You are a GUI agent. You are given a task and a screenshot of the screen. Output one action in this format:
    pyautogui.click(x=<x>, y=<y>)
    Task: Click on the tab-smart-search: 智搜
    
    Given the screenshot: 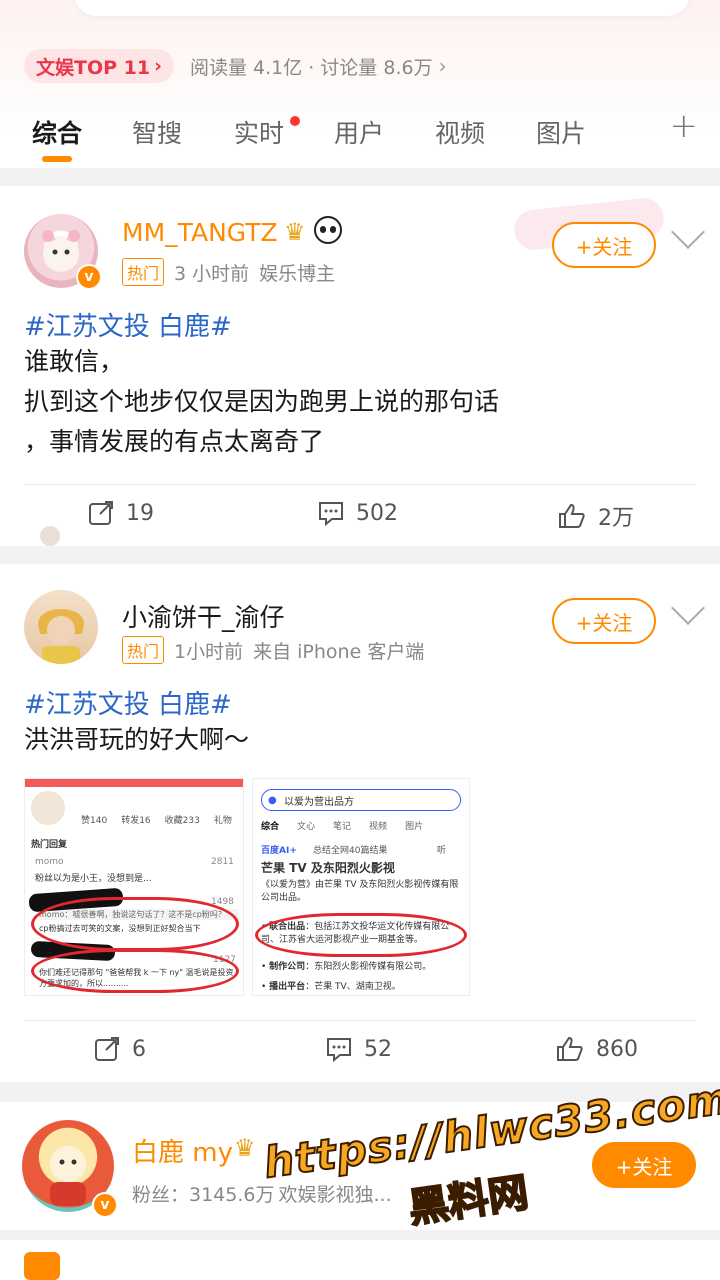 What is the action you would take?
    pyautogui.click(x=157, y=132)
    